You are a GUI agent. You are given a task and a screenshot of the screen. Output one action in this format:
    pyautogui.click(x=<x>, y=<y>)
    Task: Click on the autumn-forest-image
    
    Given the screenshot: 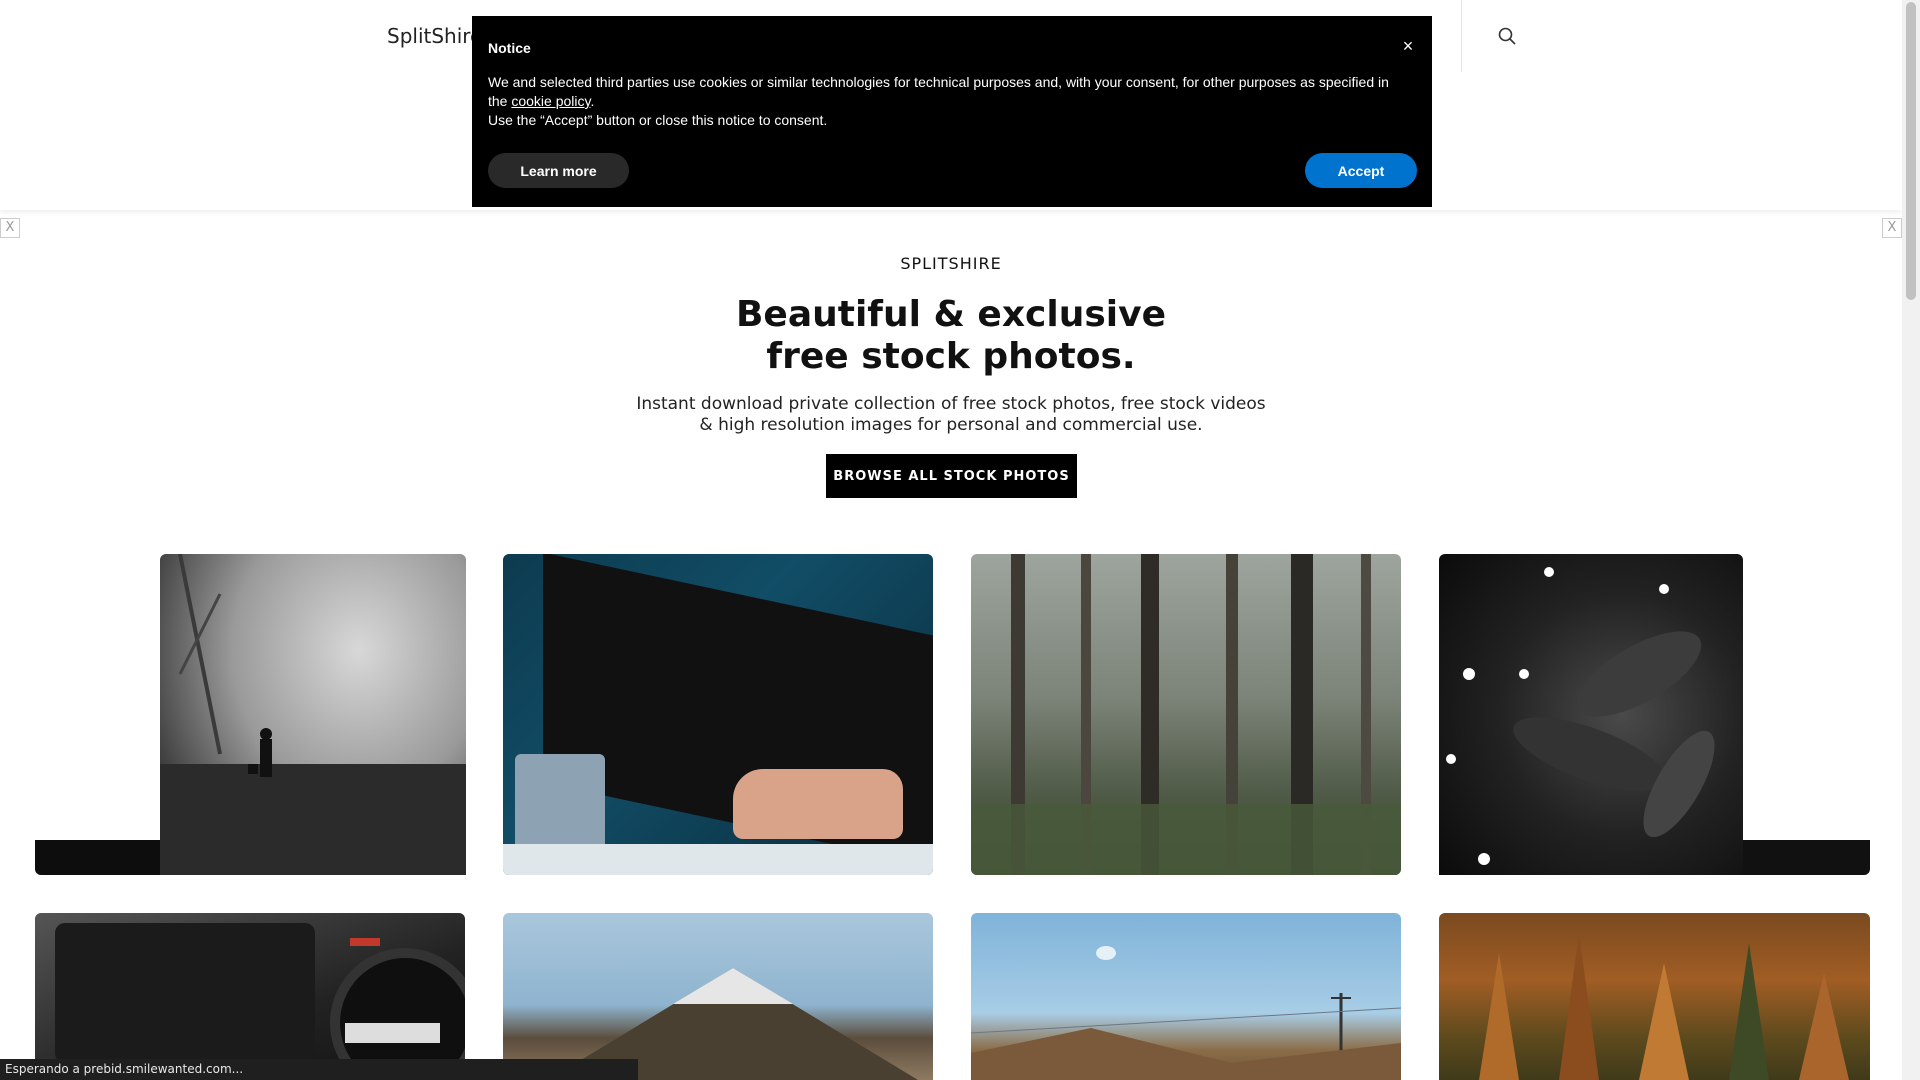 What is the action you would take?
    pyautogui.click(x=1664, y=1006)
    